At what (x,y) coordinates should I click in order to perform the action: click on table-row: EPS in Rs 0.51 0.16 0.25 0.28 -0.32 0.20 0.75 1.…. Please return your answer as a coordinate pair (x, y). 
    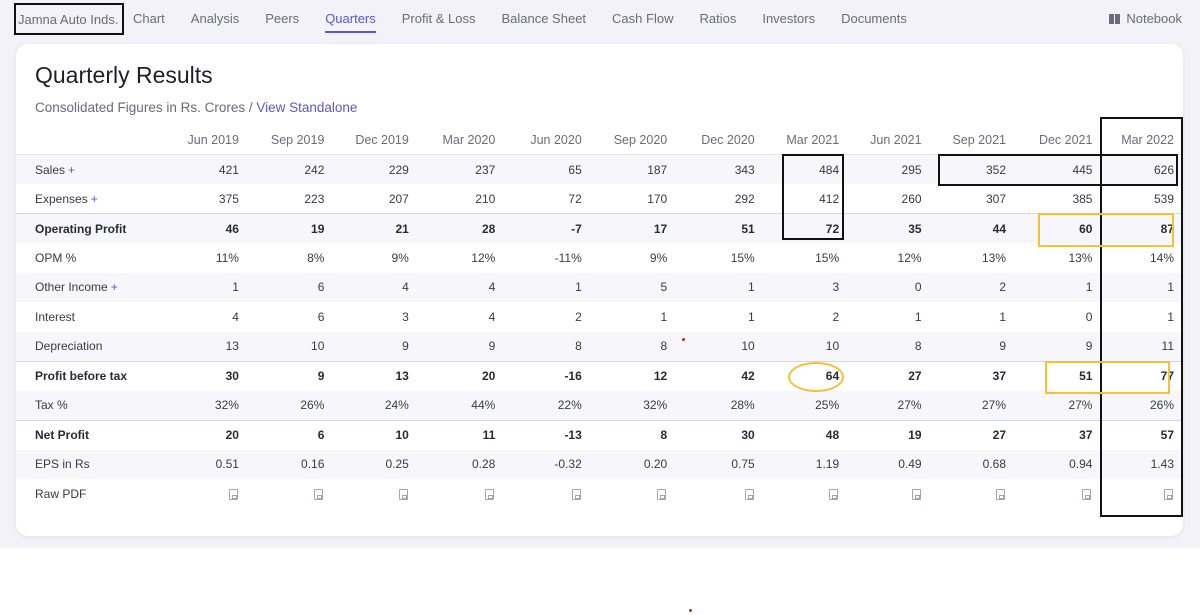
    Looking at the image, I should click on (599, 464).